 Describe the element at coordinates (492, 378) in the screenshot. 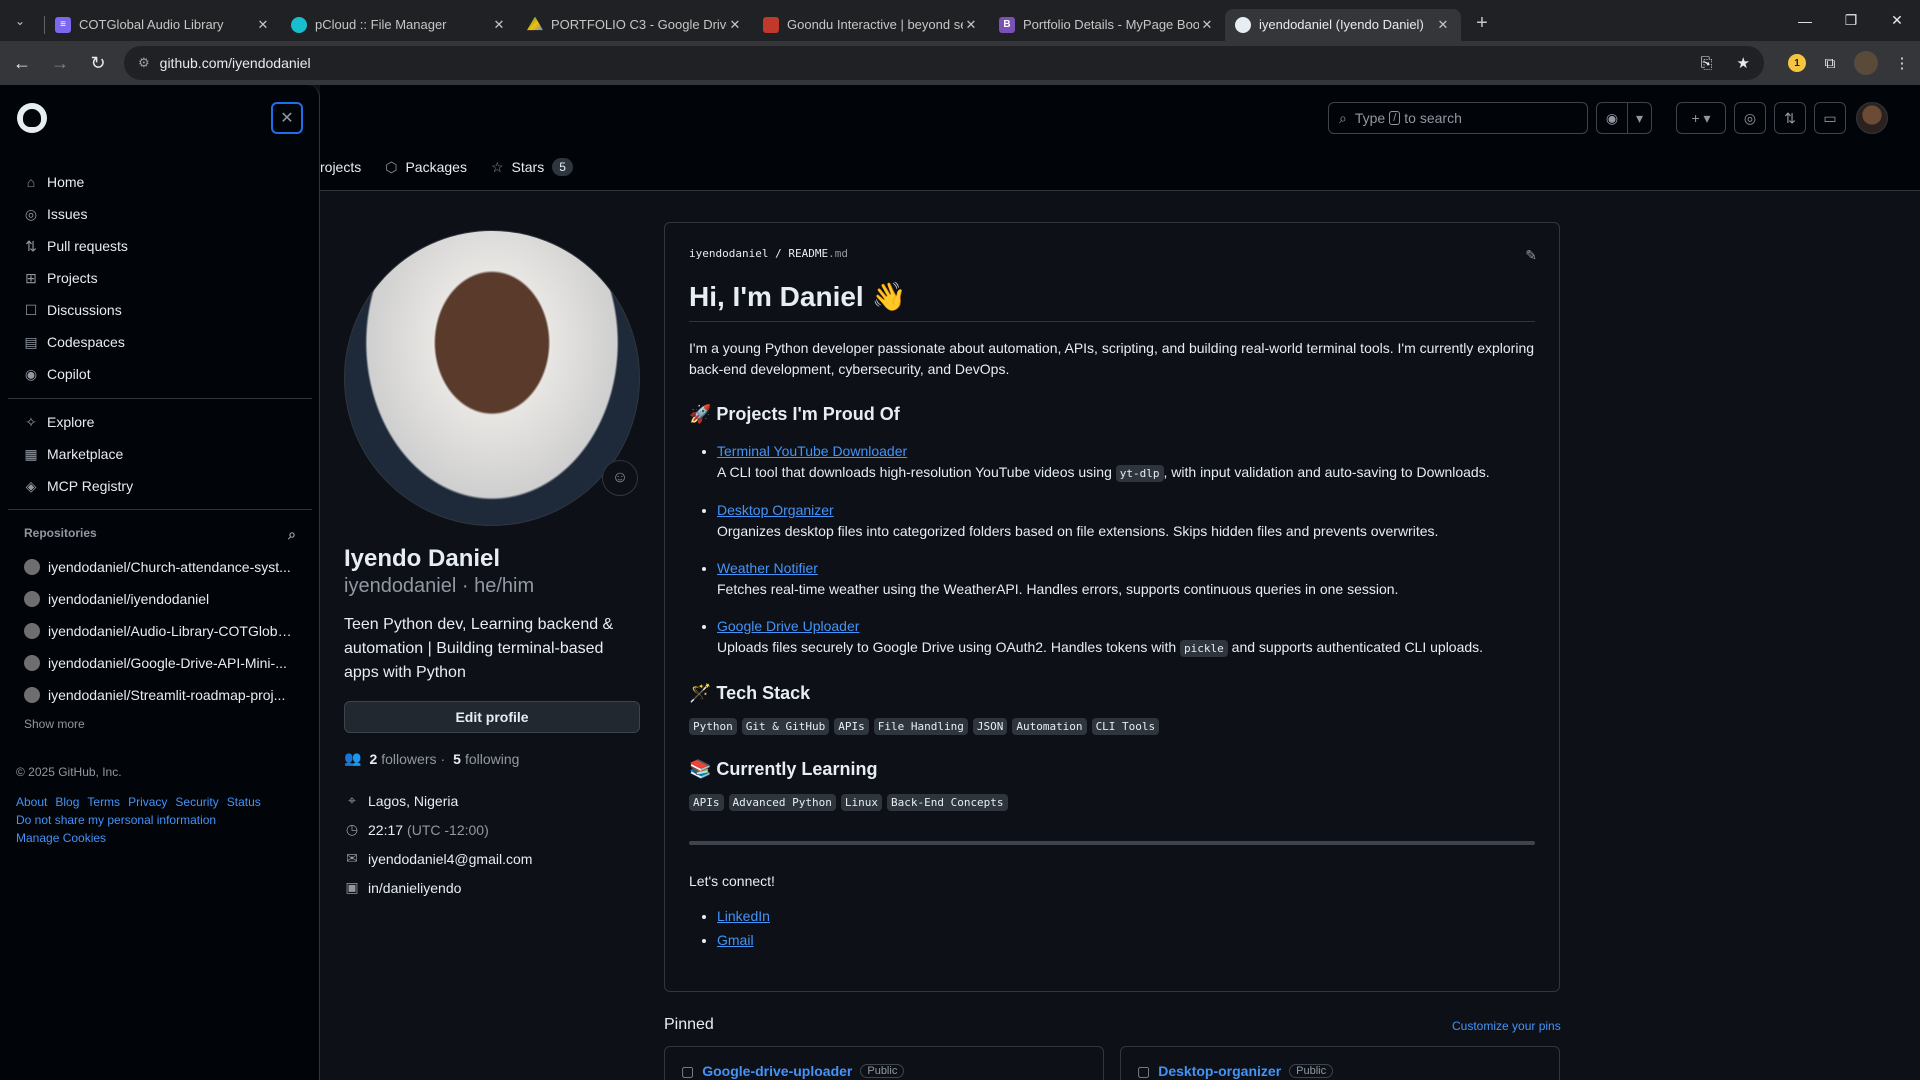

I see `profile-avatar` at that location.